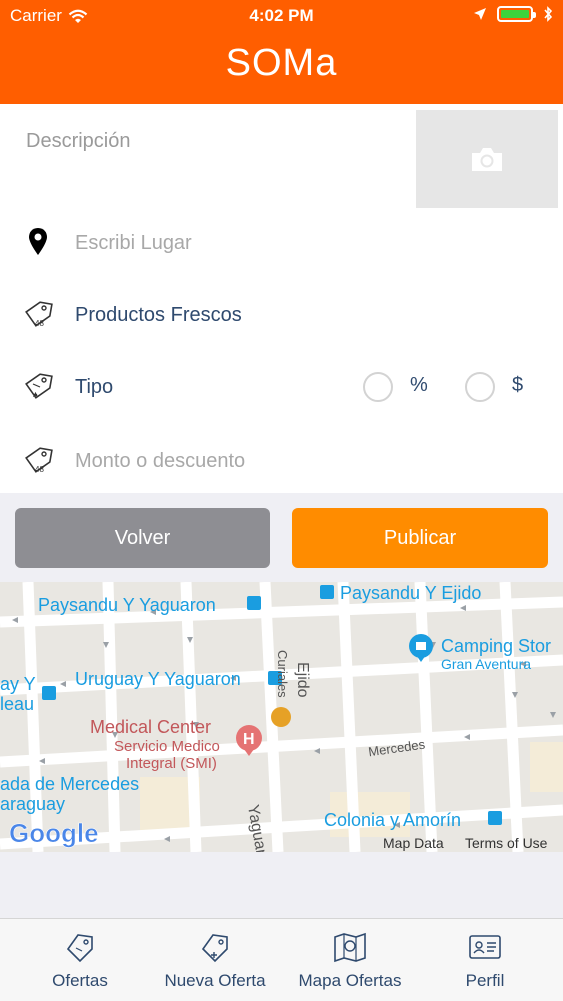 The image size is (563, 1001). What do you see at coordinates (281, 16) in the screenshot?
I see `status-bar: Carrier 4:02 PM` at bounding box center [281, 16].